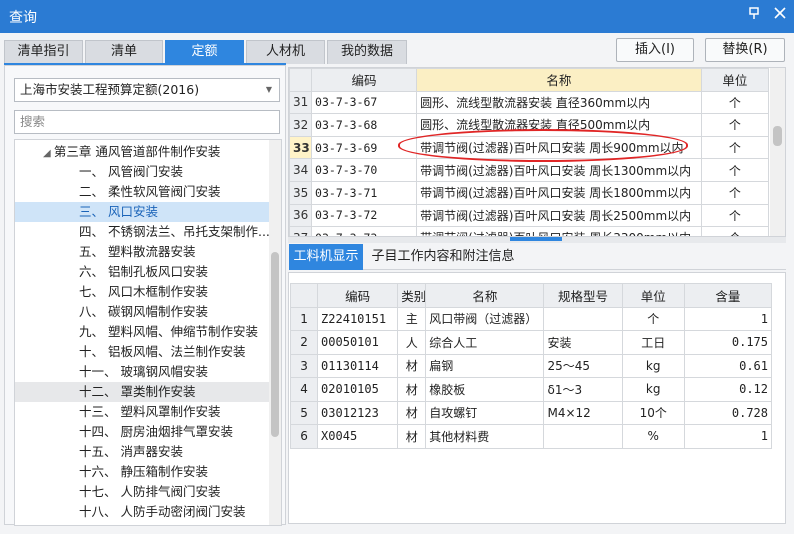  What do you see at coordinates (728, 342) in the screenshot?
I see `resource-qty: 0.175` at bounding box center [728, 342].